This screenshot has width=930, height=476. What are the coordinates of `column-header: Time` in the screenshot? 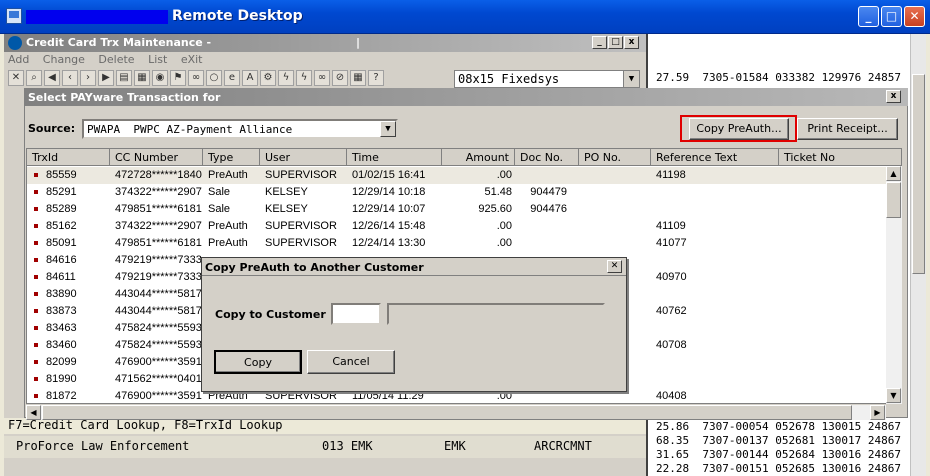 It's located at (394, 157).